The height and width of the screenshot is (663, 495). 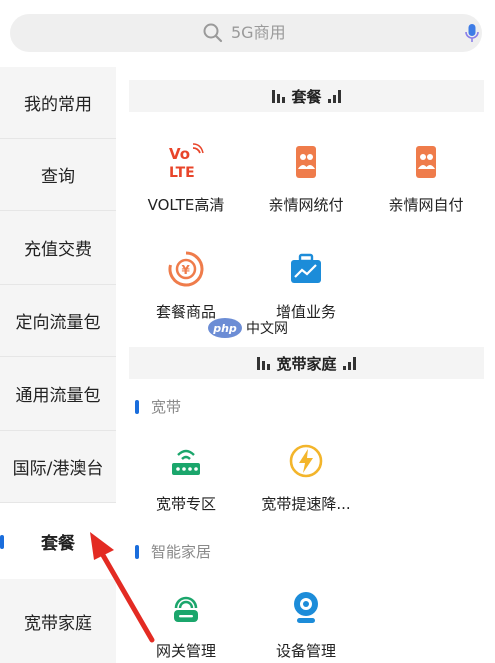 I want to click on svg-text: LTE, so click(x=182, y=173).